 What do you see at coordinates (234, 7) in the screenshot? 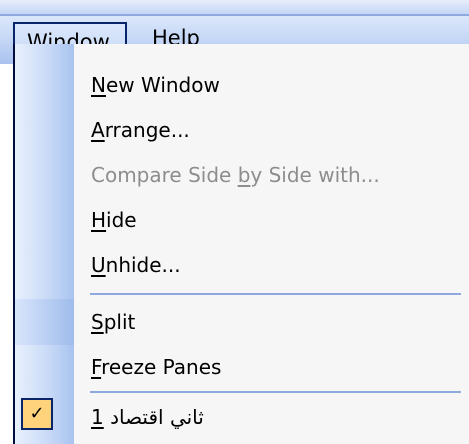
I see `window-top-edge` at bounding box center [234, 7].